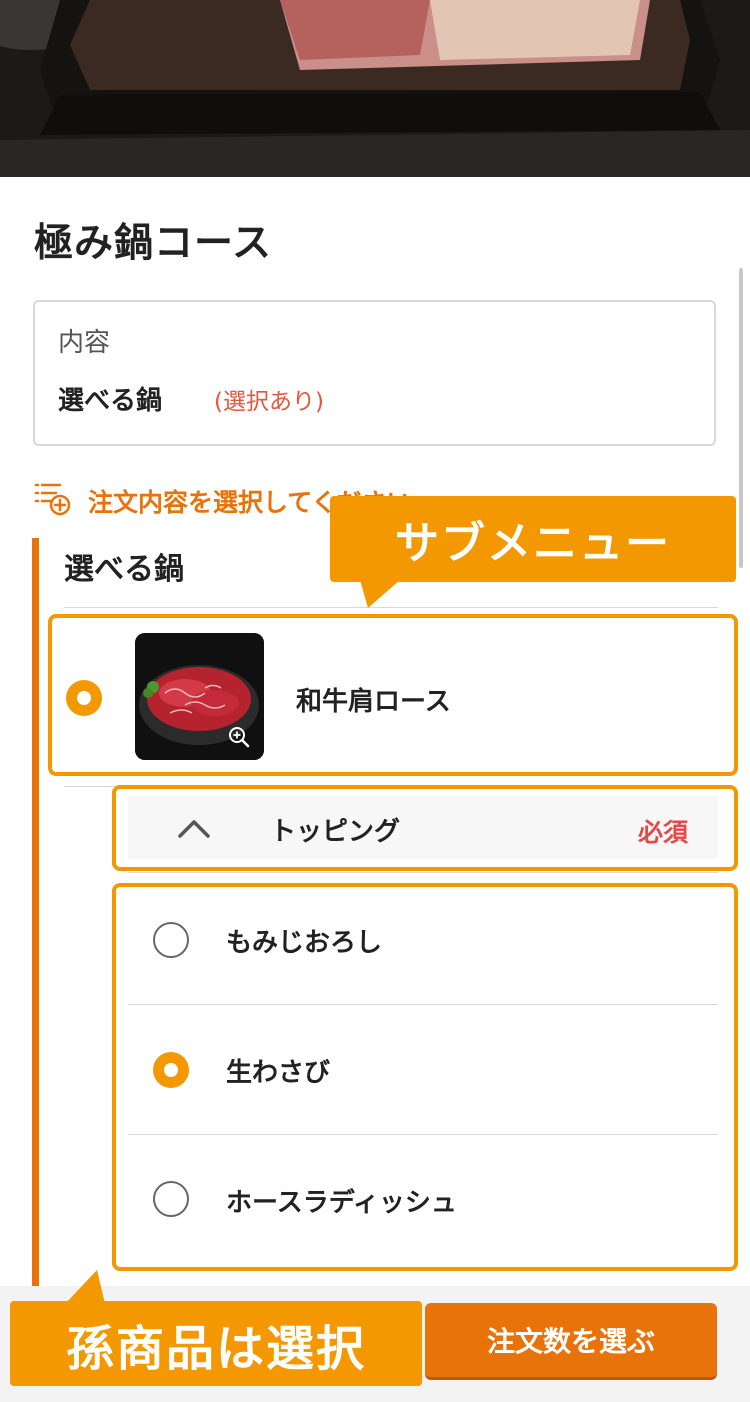 The height and width of the screenshot is (1402, 750). What do you see at coordinates (124, 569) in the screenshot?
I see `group-title: 選べる鍋` at bounding box center [124, 569].